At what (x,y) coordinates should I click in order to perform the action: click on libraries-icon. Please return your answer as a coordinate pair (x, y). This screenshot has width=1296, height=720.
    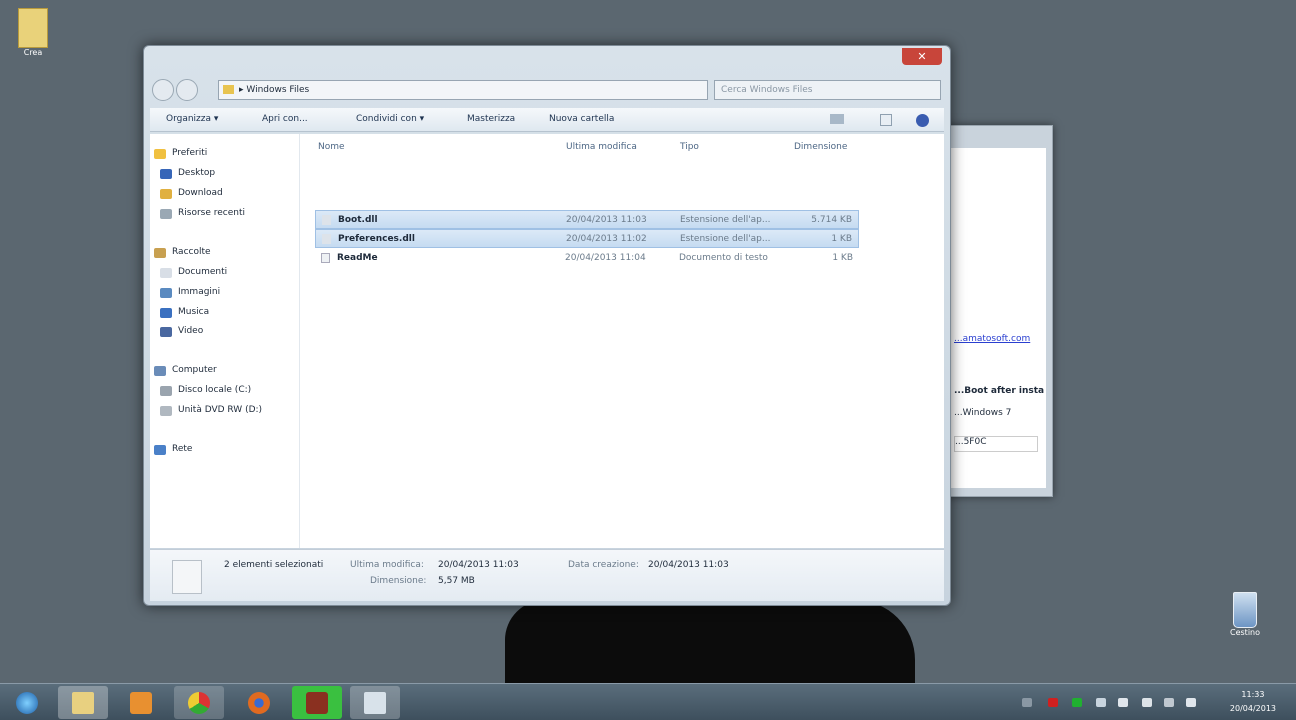
    Looking at the image, I should click on (160, 253).